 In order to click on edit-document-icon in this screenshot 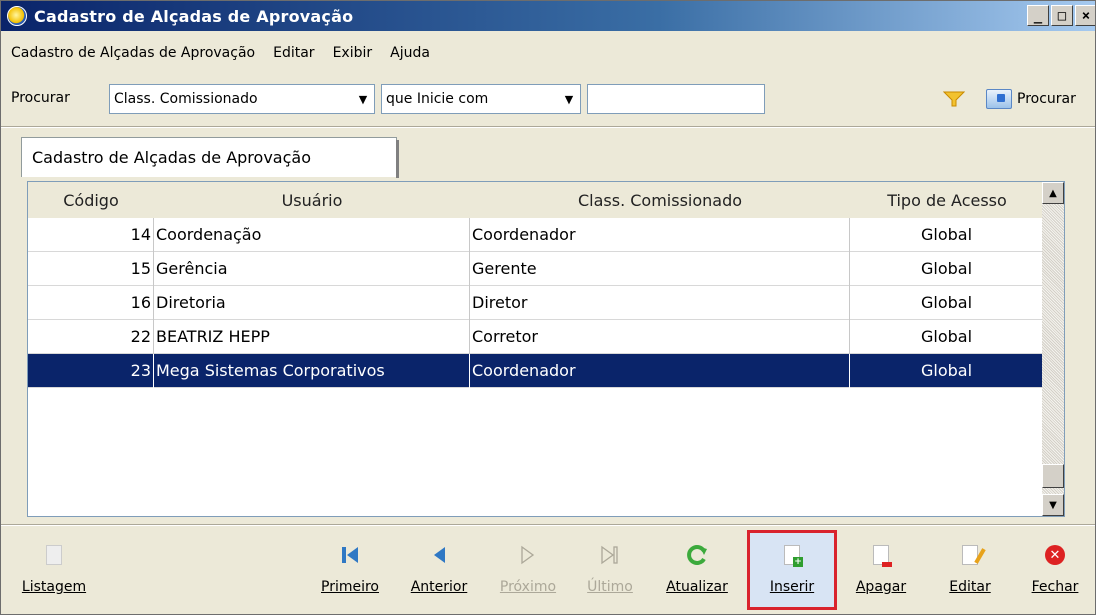, I will do `click(972, 555)`.